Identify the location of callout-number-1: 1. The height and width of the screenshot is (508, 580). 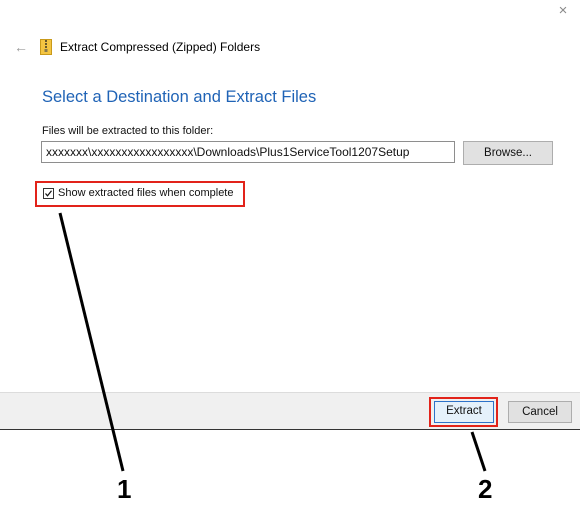
(124, 489).